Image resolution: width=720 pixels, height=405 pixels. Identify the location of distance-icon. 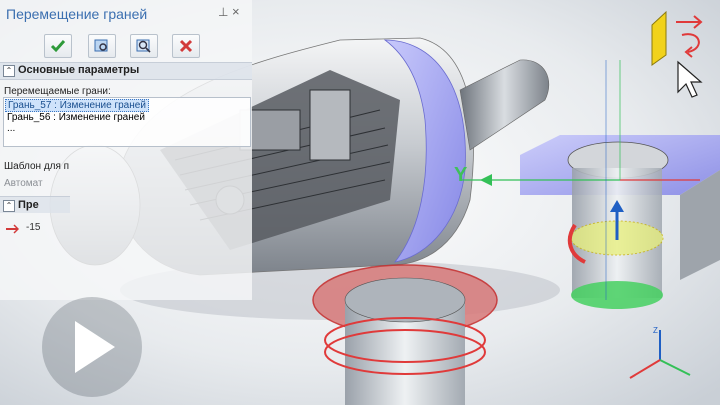
(12, 229).